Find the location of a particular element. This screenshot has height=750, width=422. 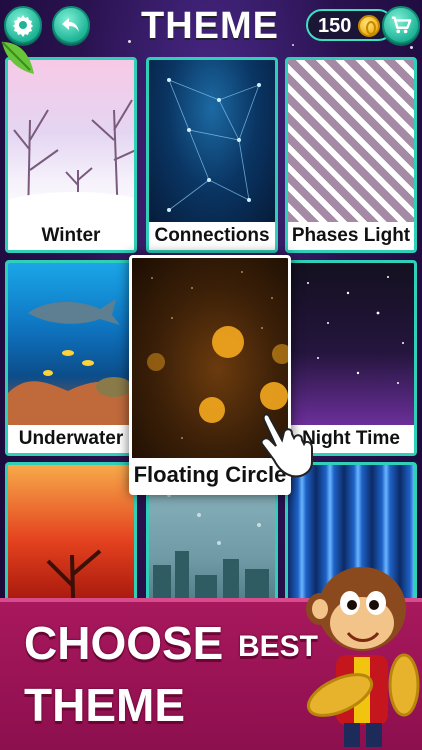

coin-balance: 150 is located at coordinates (350, 25).